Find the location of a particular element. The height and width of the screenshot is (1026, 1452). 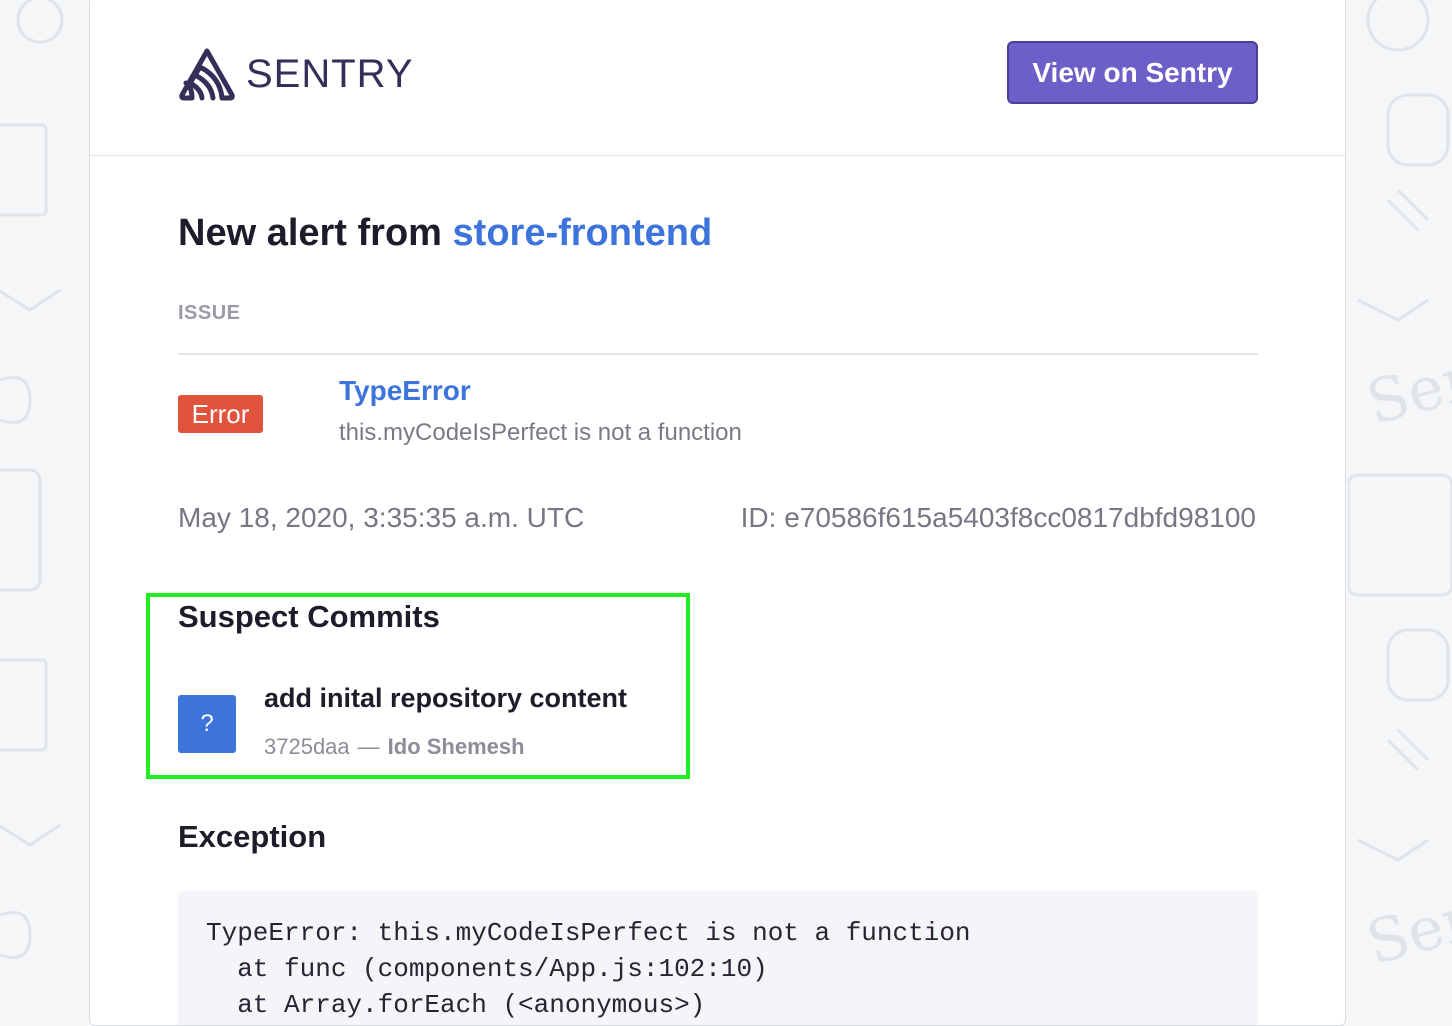

sentry-logo: SENTRY is located at coordinates (296, 74).